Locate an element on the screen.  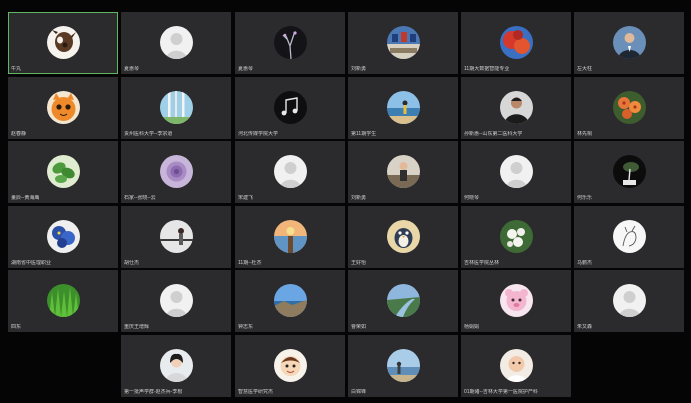
participant-tile: 01期诸--吉林大学第一医院护产科 is located at coordinates (516, 366).